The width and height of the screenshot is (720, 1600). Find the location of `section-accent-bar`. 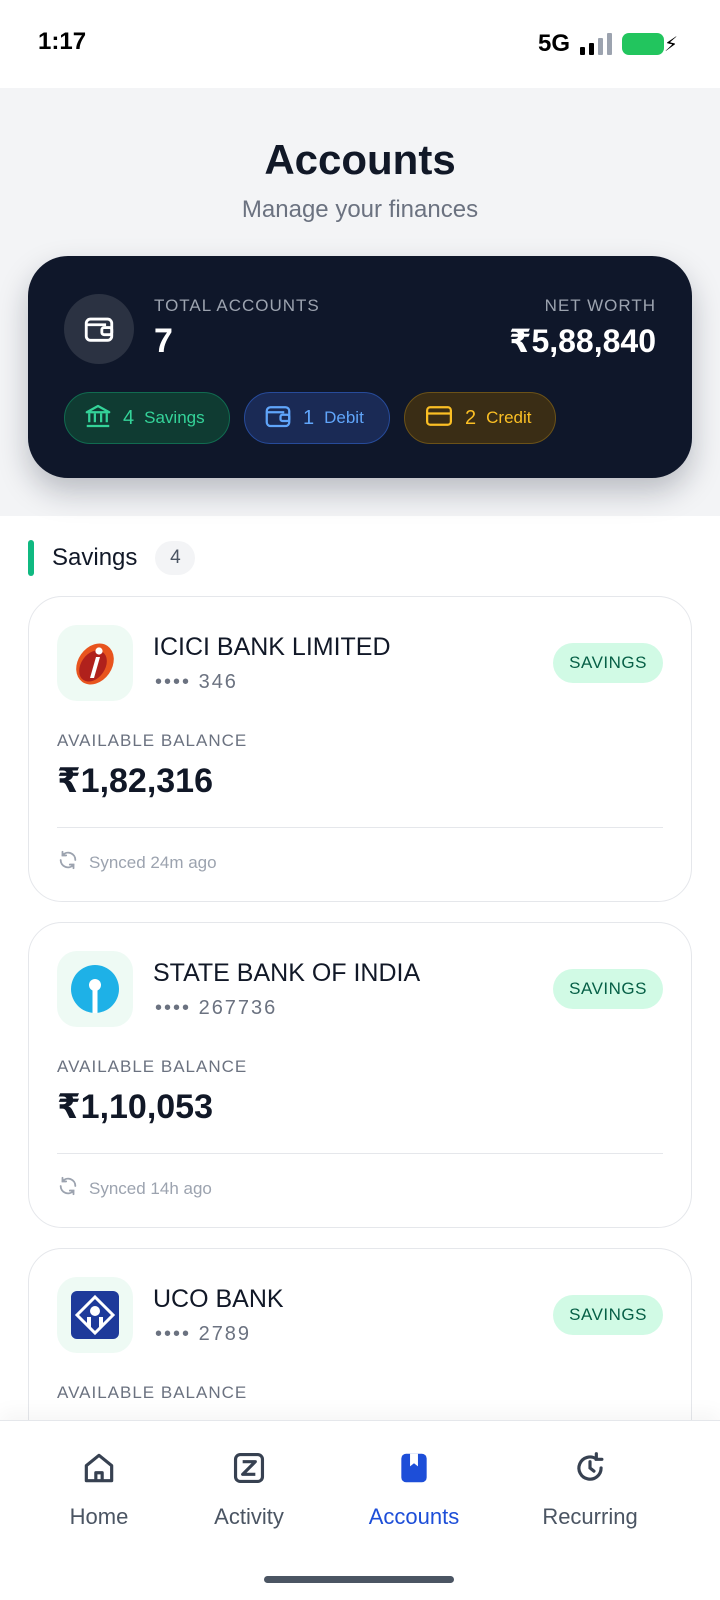

section-accent-bar is located at coordinates (31, 558).